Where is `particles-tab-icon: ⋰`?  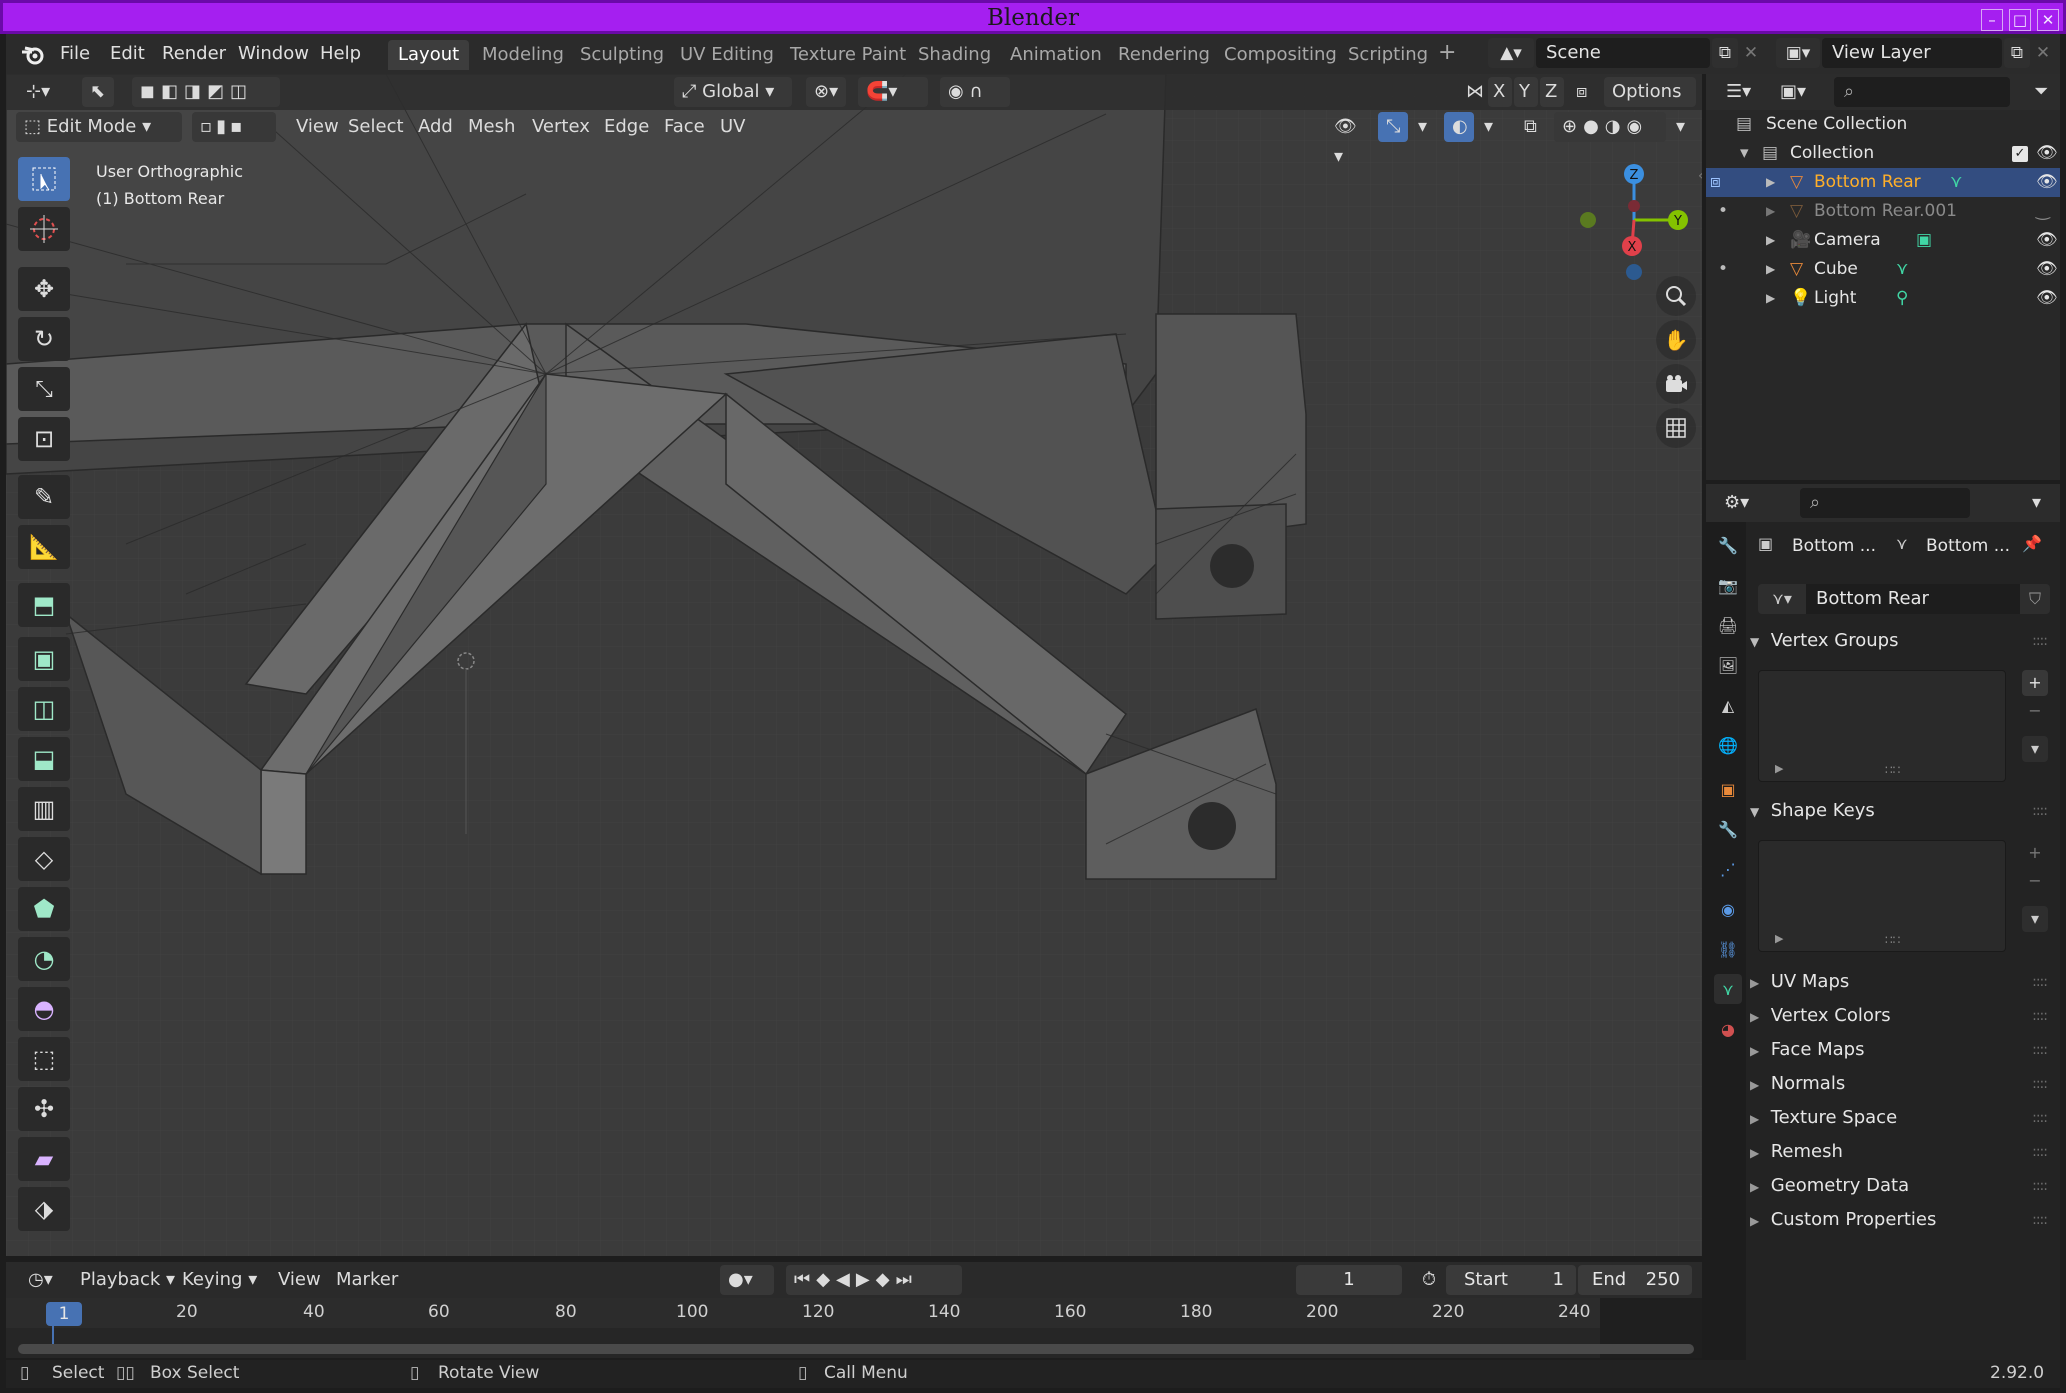 particles-tab-icon: ⋰ is located at coordinates (1728, 869).